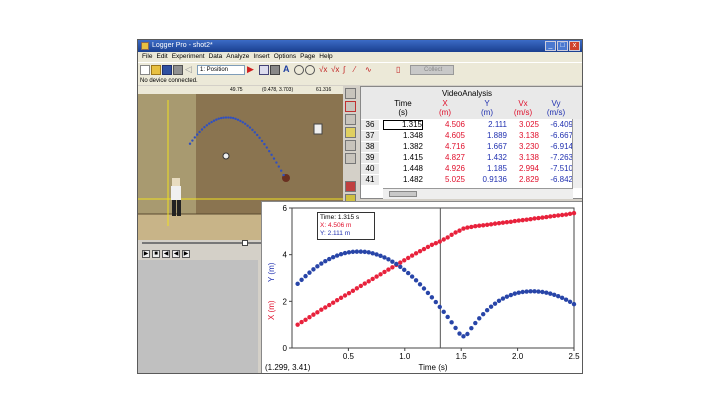  What do you see at coordinates (403, 125) in the screenshot?
I see `table-cell-time: 1.315` at bounding box center [403, 125].